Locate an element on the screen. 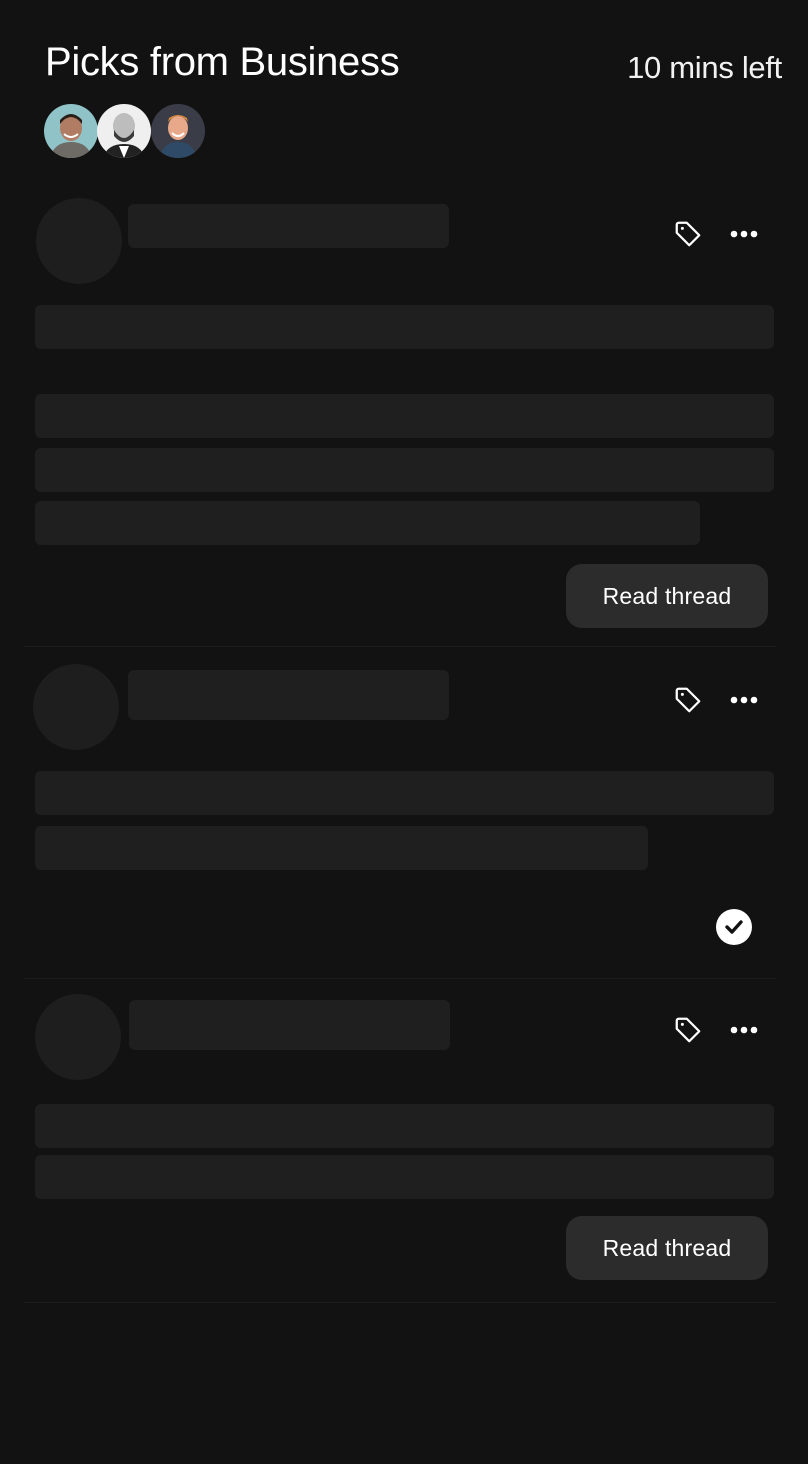 The width and height of the screenshot is (808, 1464). check-icon is located at coordinates (734, 927).